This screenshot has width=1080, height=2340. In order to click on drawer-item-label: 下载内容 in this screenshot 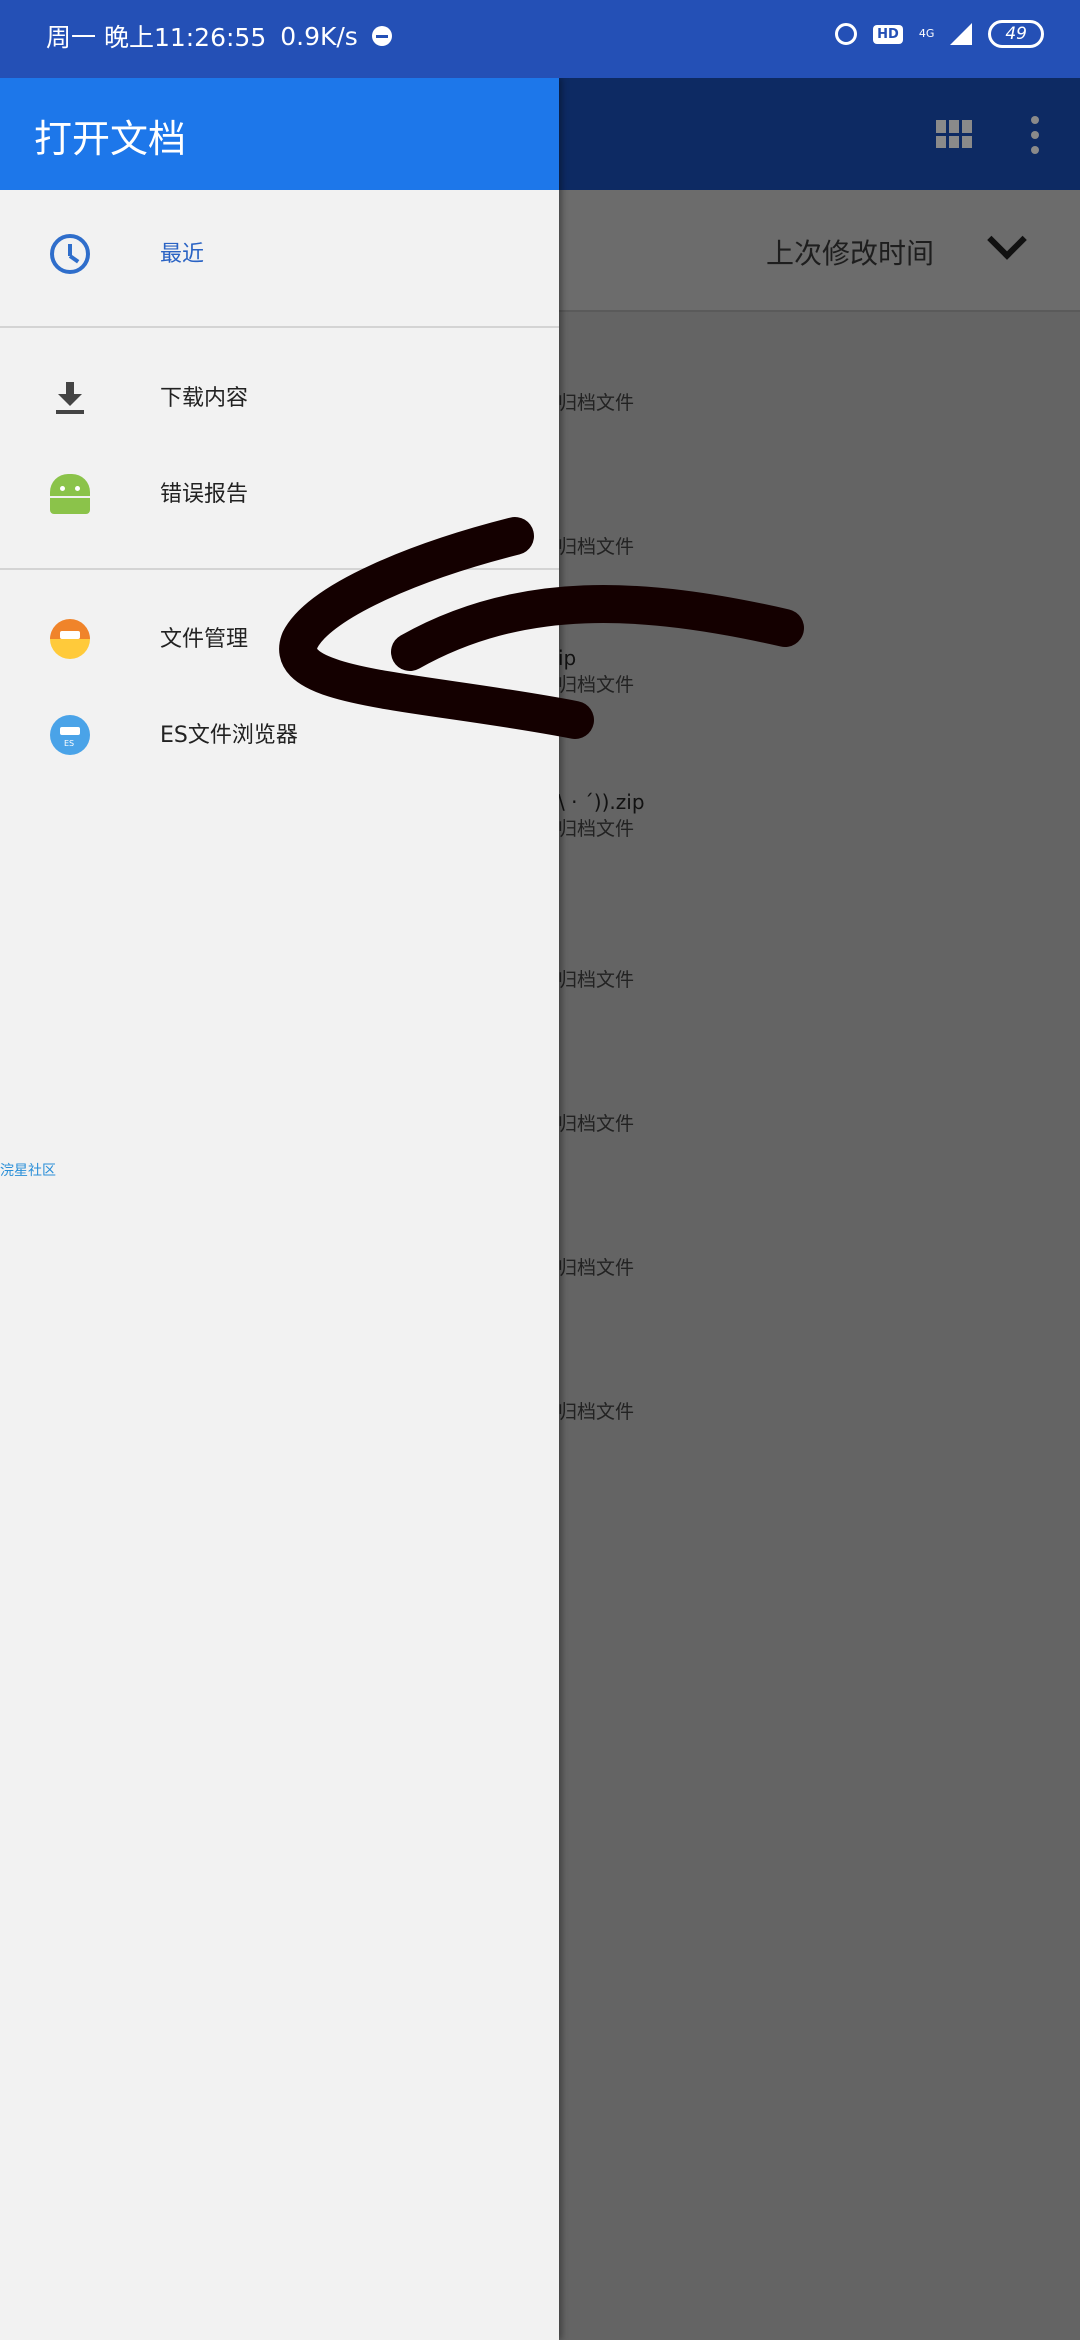, I will do `click(204, 398)`.